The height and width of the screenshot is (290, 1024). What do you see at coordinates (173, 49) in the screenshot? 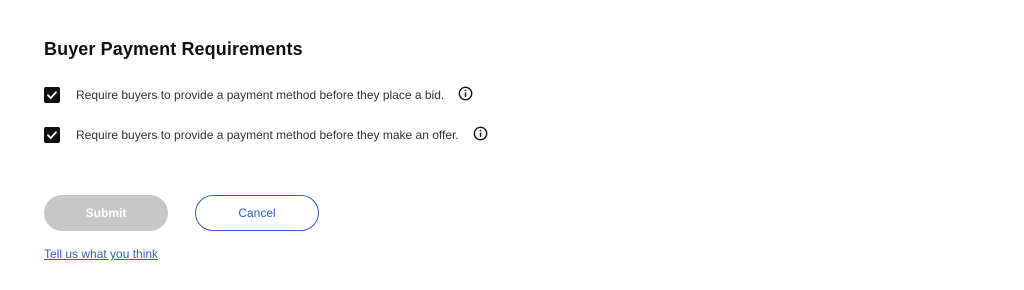
I see `section-title: Buyer Payment Requirements` at bounding box center [173, 49].